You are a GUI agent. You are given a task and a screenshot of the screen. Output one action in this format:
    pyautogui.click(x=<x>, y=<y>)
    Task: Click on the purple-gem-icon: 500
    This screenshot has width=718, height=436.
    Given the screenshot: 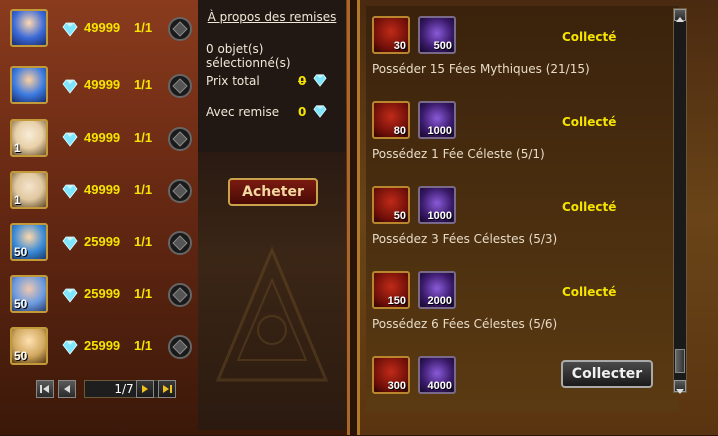 What is the action you would take?
    pyautogui.click(x=437, y=35)
    